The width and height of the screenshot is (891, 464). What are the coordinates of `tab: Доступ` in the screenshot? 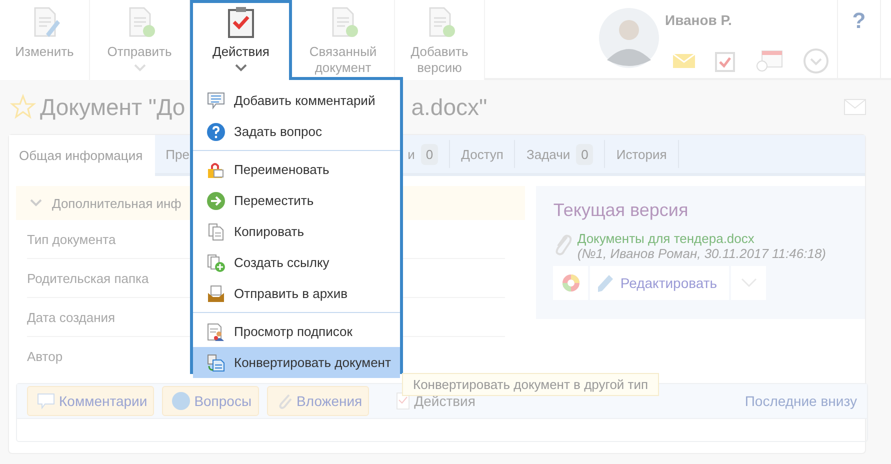 It's located at (483, 154).